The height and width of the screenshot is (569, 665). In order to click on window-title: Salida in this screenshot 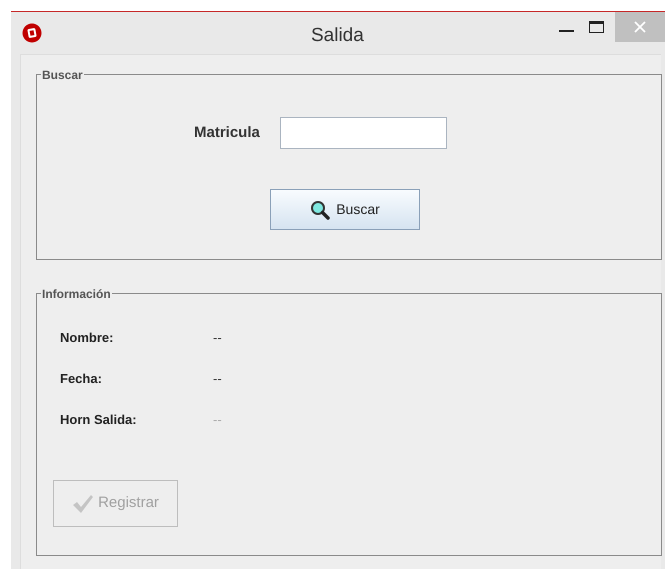, I will do `click(337, 36)`.